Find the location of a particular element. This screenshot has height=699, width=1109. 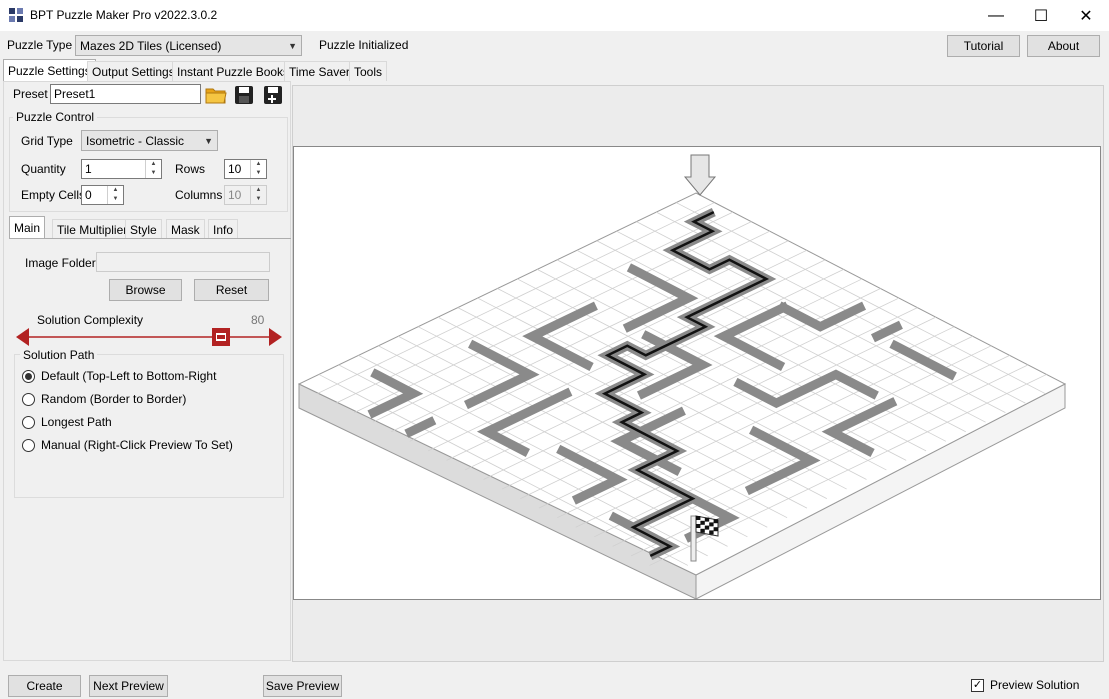

columns-value: 10 is located at coordinates (235, 195).